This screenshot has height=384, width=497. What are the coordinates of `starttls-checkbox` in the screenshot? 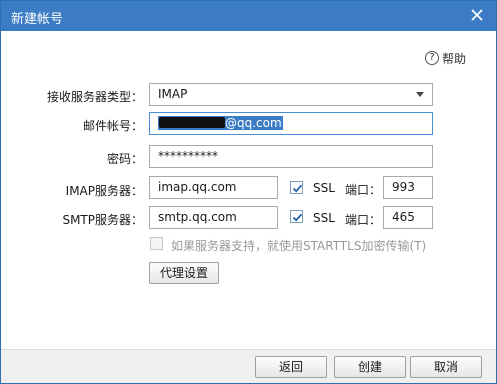 It's located at (156, 243).